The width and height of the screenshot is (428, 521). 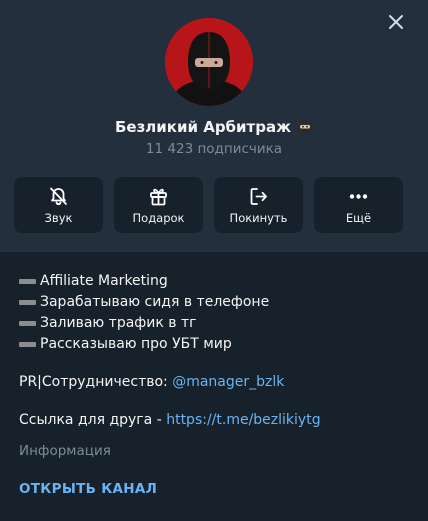 I want to click on close-icon, so click(x=396, y=22).